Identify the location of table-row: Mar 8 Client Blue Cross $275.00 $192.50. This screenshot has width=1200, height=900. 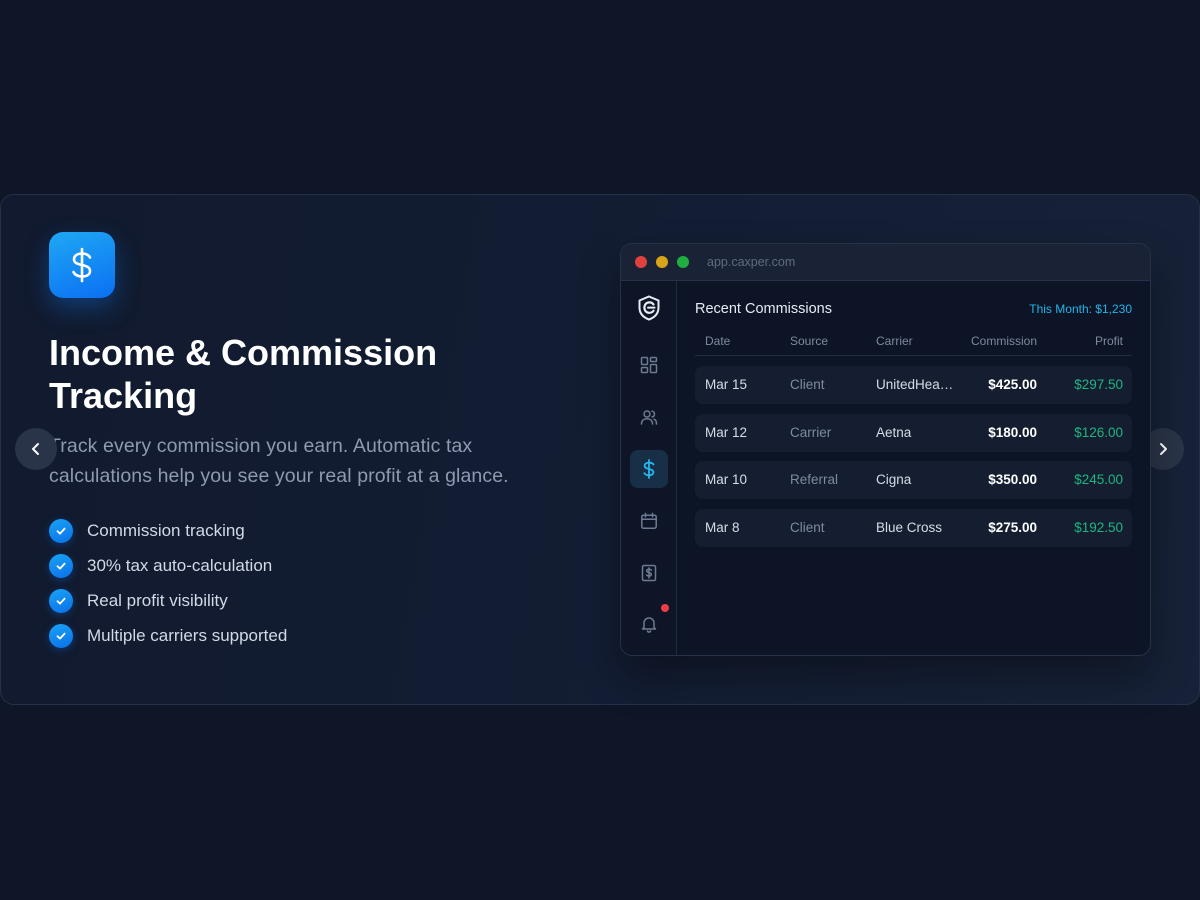
(913, 528).